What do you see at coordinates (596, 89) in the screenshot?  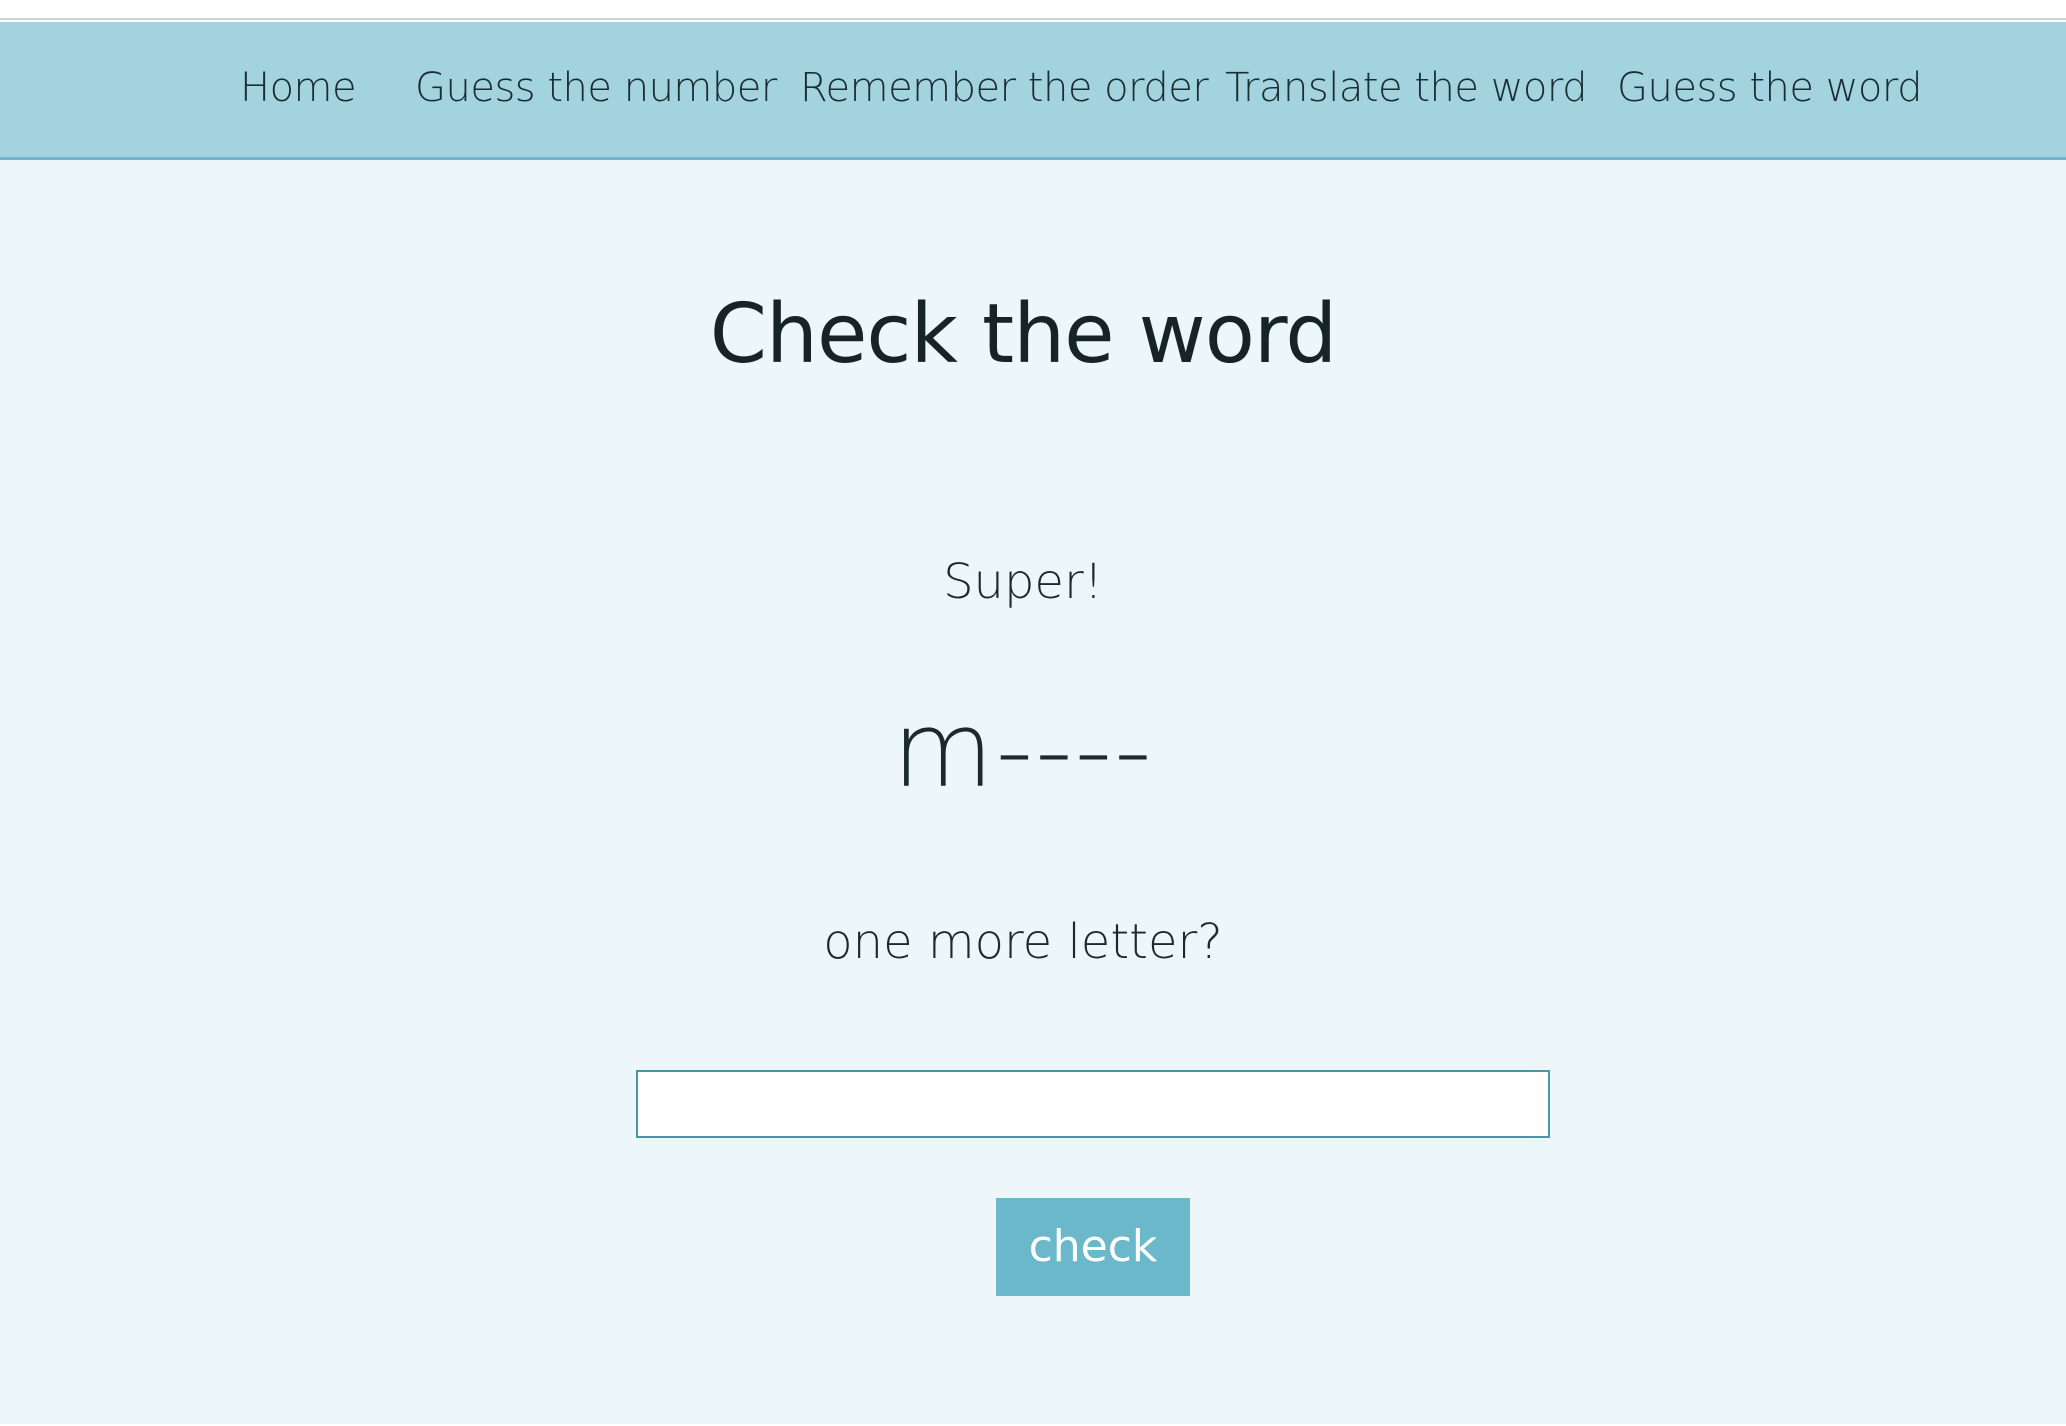 I see `nav-item-guess-the-number: Guess the number` at bounding box center [596, 89].